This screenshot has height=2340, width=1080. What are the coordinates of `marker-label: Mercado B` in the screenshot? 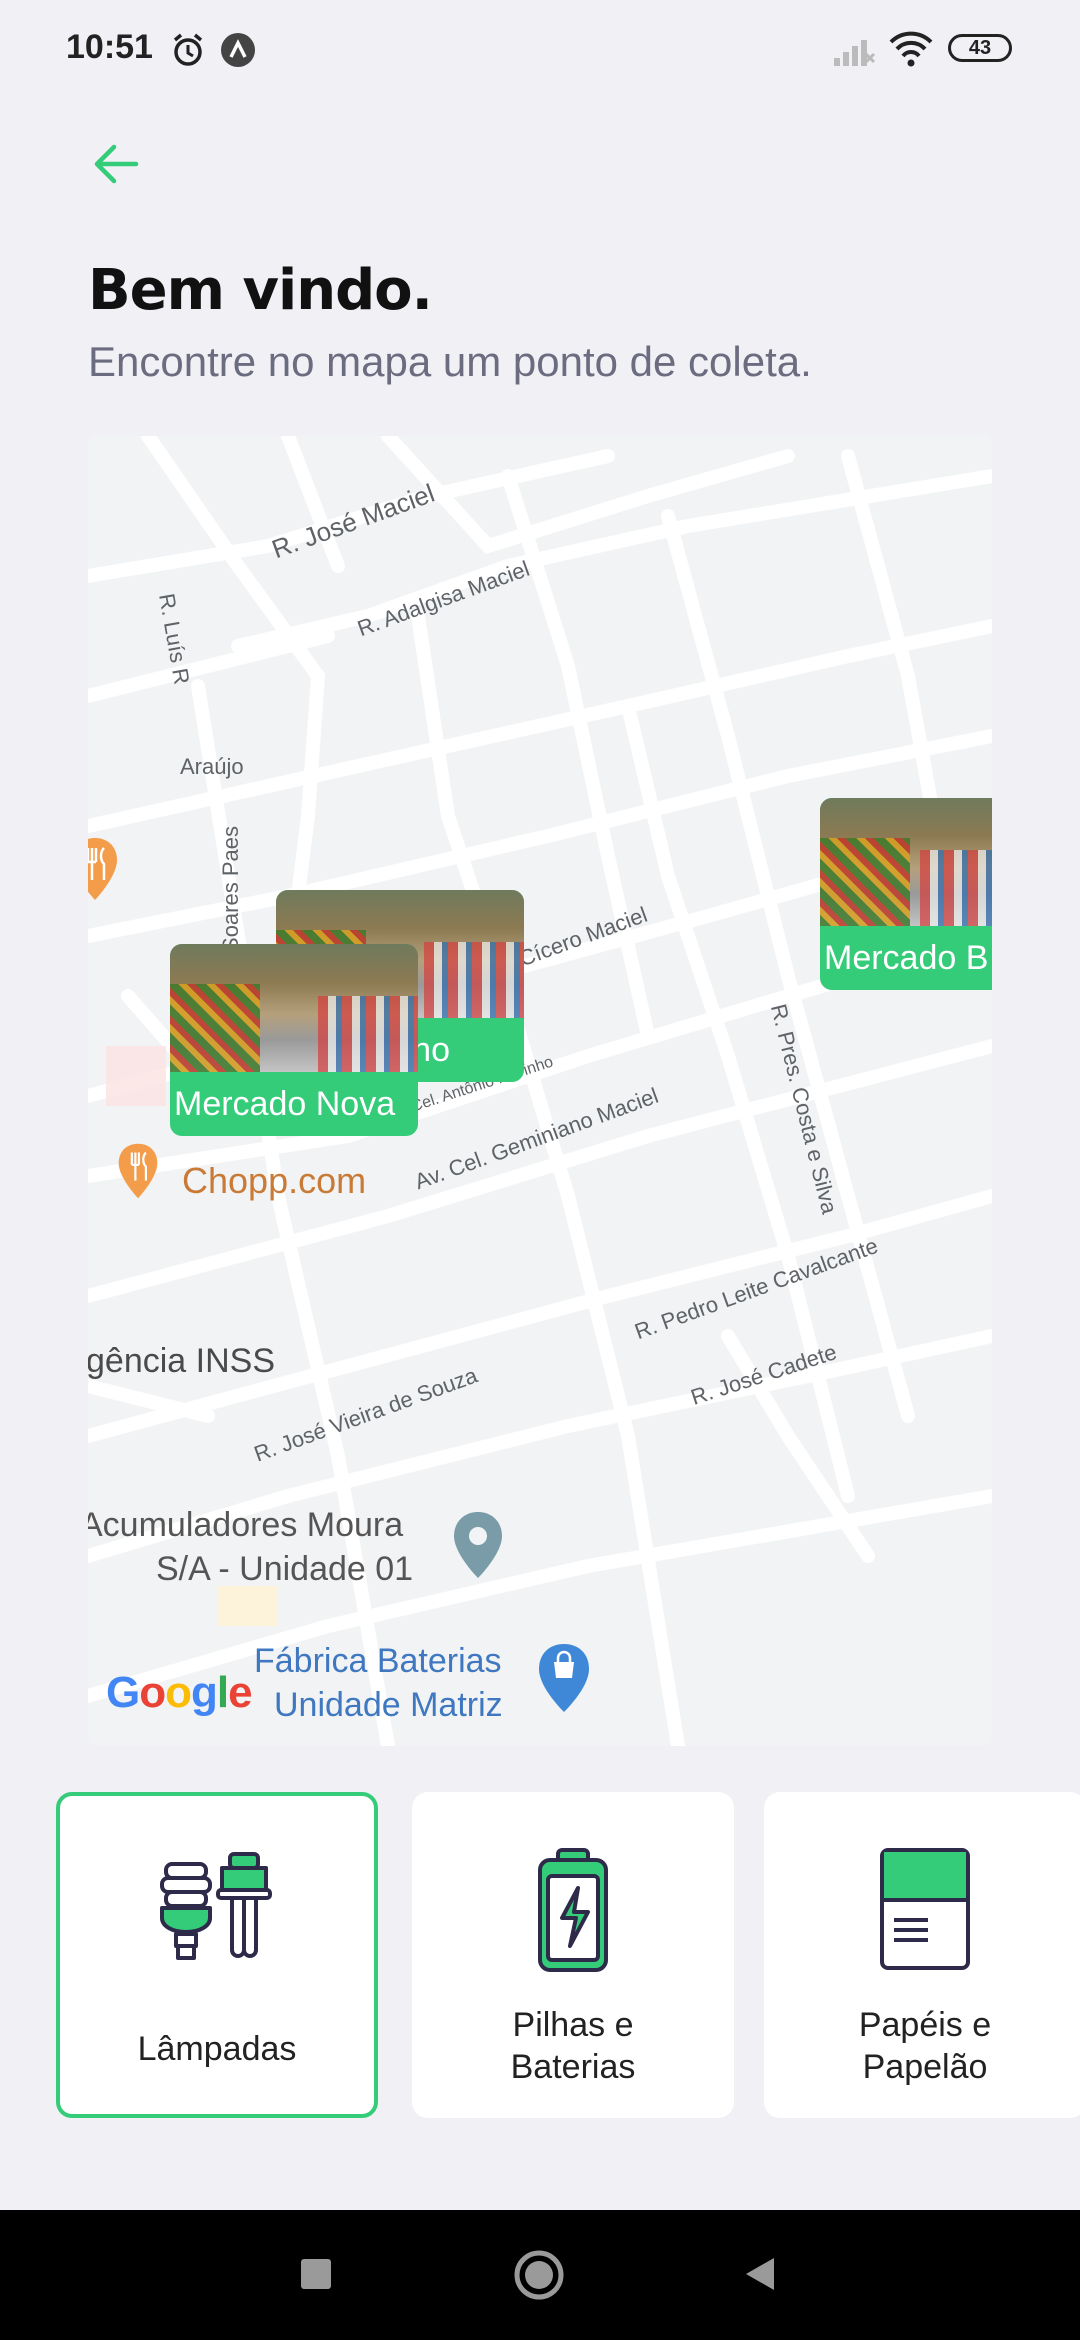 It's located at (906, 958).